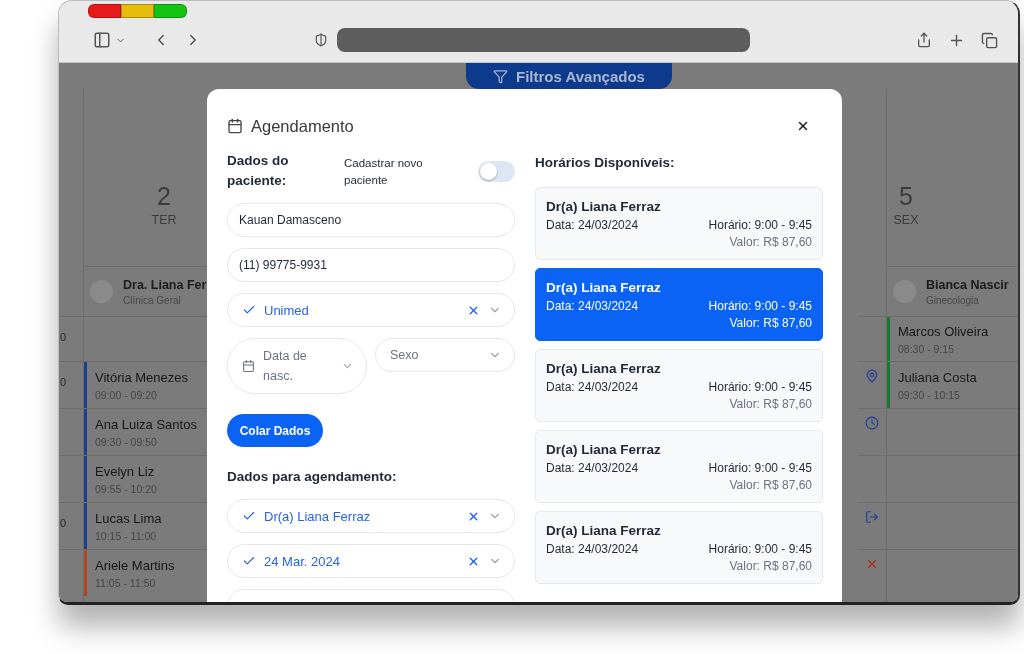 Image resolution: width=1024 pixels, height=654 pixels. I want to click on logout-icon, so click(872, 517).